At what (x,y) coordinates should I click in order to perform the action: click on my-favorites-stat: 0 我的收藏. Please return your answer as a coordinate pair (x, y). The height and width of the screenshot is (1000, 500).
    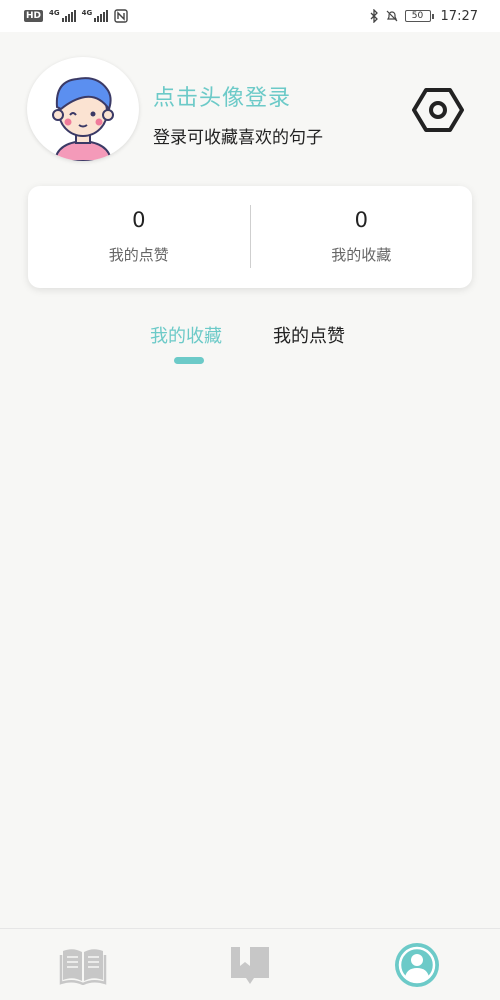
    Looking at the image, I should click on (362, 237).